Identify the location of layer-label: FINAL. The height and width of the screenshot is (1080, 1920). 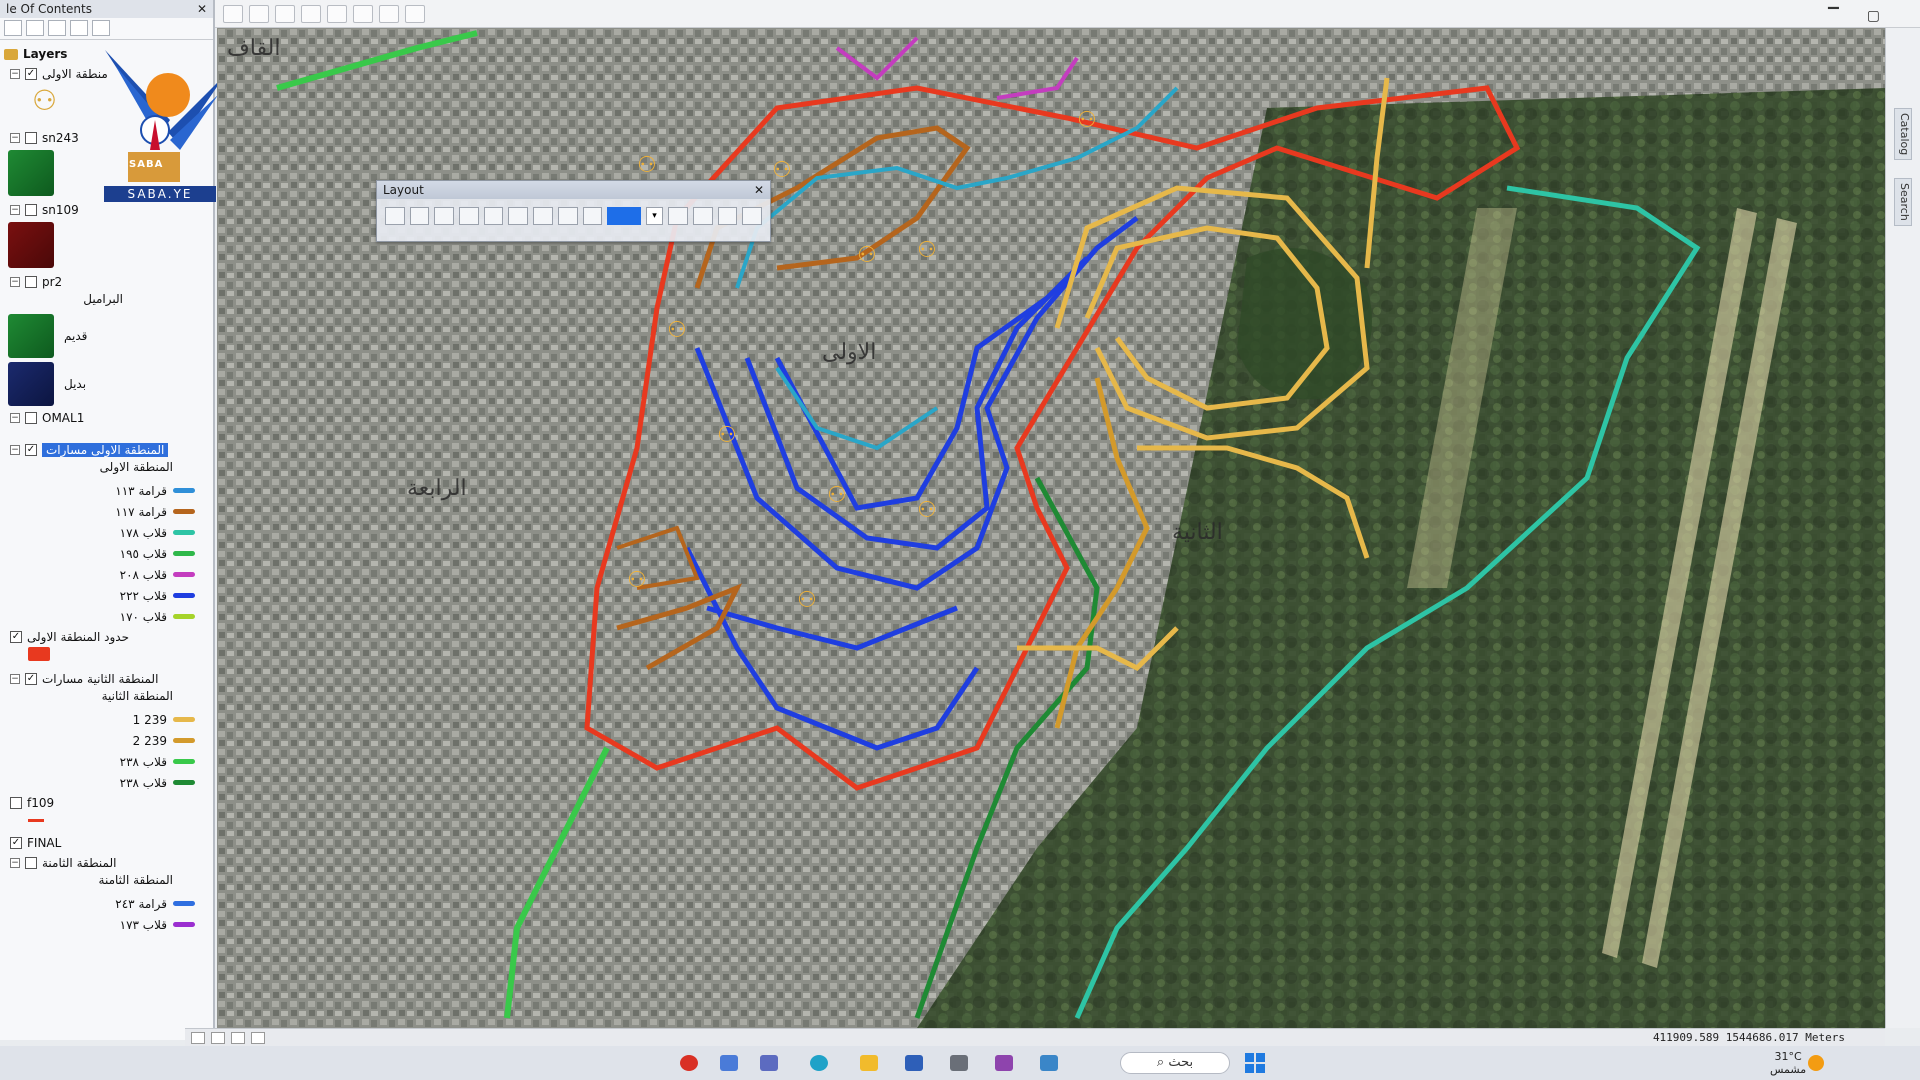
(44, 843).